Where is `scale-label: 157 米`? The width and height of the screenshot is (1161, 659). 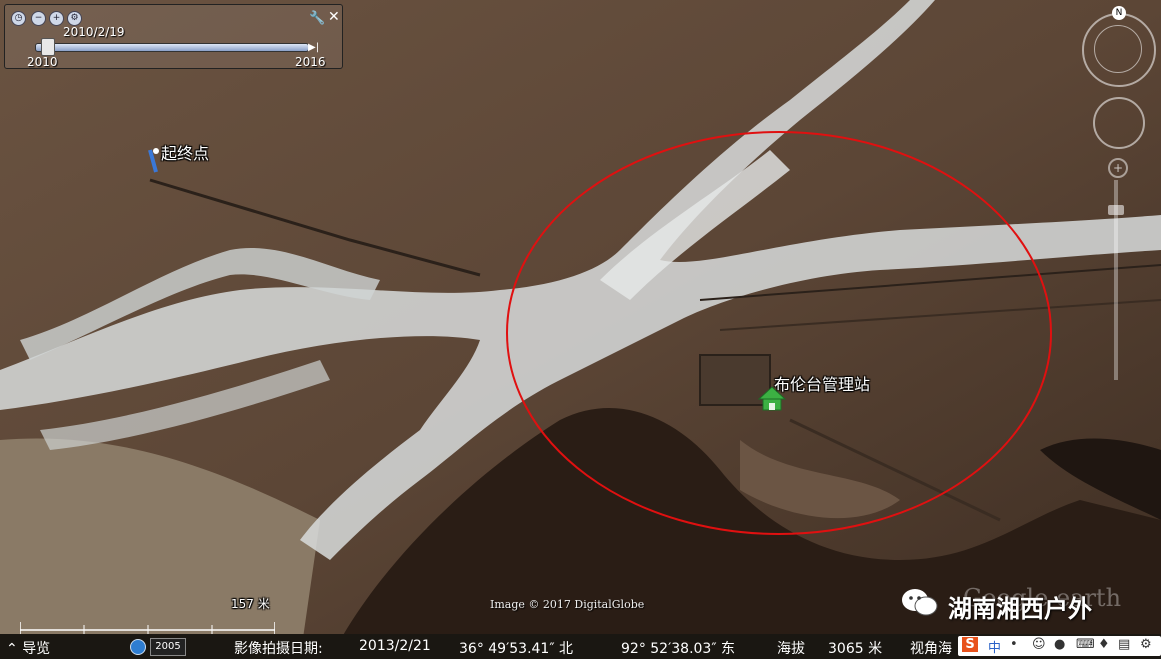 scale-label: 157 米 is located at coordinates (250, 604).